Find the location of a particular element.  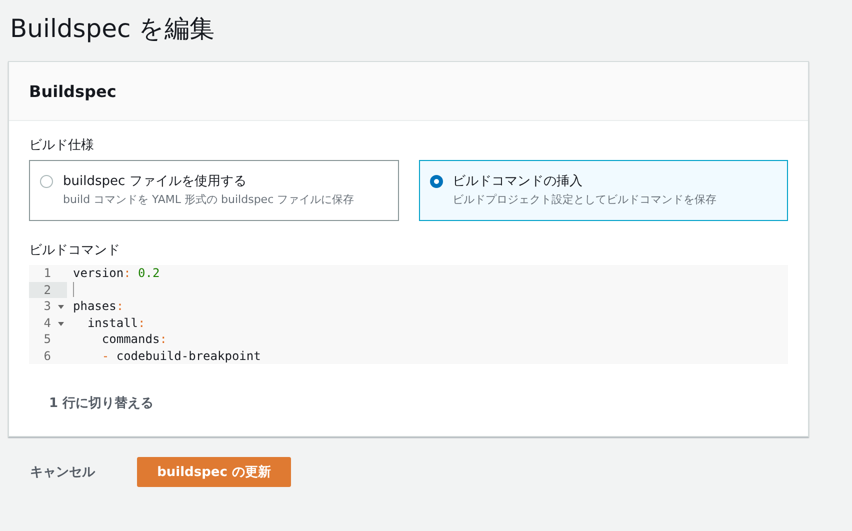

code-line: phases: is located at coordinates (98, 306).